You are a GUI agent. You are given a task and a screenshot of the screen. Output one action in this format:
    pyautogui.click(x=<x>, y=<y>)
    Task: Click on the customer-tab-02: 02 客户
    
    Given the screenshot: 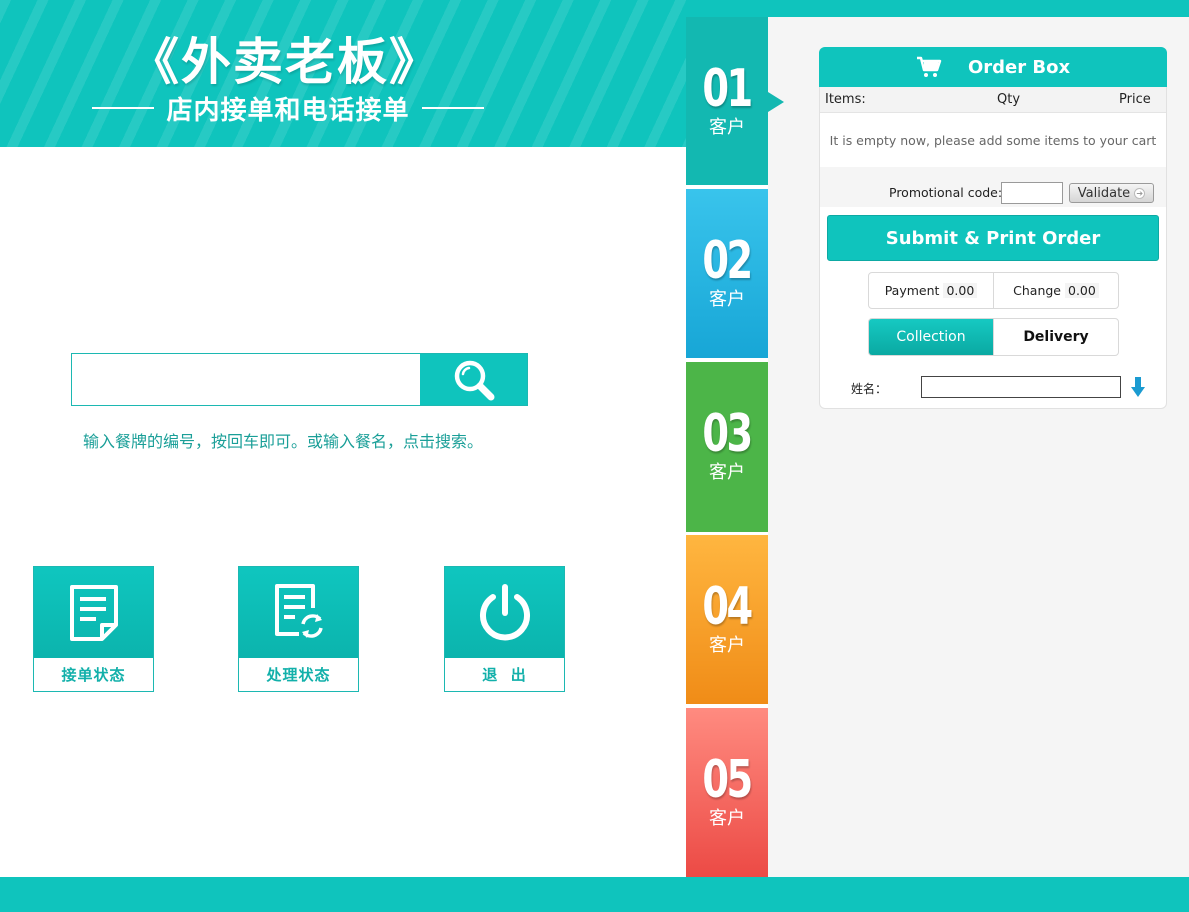 What is the action you would take?
    pyautogui.click(x=727, y=273)
    